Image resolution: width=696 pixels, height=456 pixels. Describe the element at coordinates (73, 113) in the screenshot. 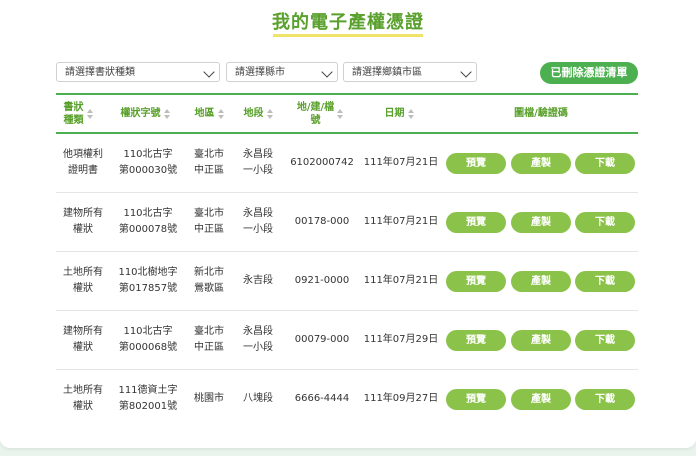

I see `column-header-type-label: 書狀 種類` at that location.